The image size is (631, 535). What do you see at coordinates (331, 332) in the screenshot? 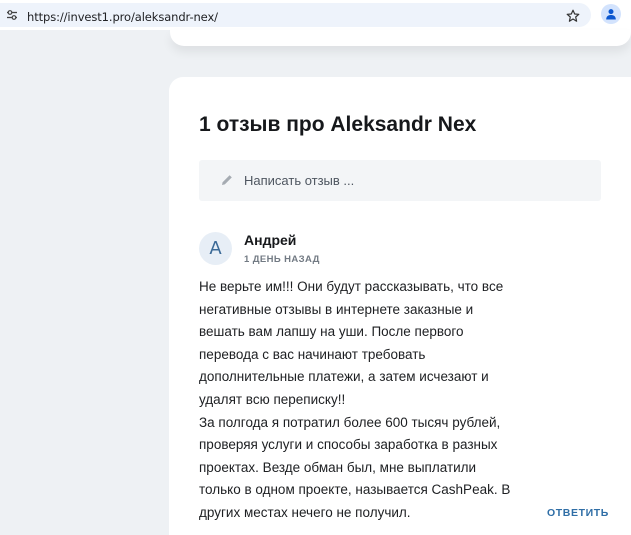
I see `review-text-line: вешать вам лапшу на уши. После первого` at bounding box center [331, 332].